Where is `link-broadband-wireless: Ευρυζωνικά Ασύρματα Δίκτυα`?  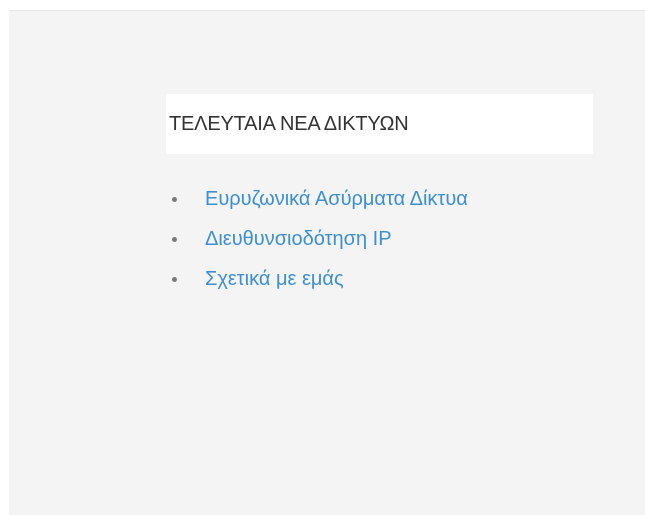
link-broadband-wireless: Ευρυζωνικά Ασύρματα Δίκτυα is located at coordinates (336, 199).